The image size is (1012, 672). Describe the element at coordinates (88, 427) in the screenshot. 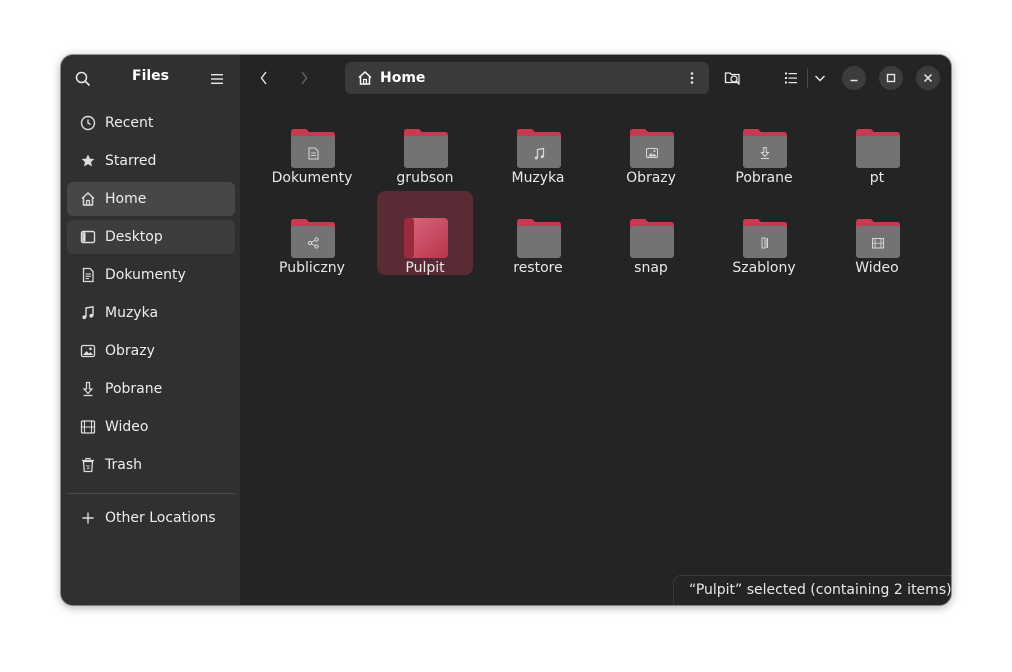

I see `video-icon` at that location.